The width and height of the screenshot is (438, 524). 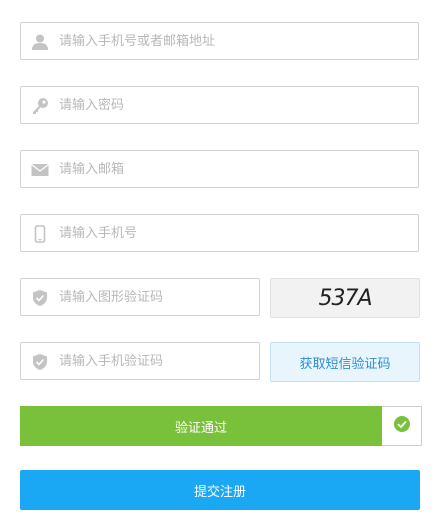 I want to click on phone-field, so click(x=219, y=233).